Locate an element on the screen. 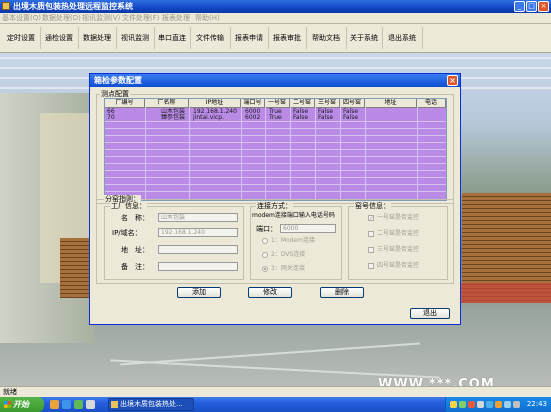  radio-dvs-label: 2：DVS连接 is located at coordinates (288, 254).